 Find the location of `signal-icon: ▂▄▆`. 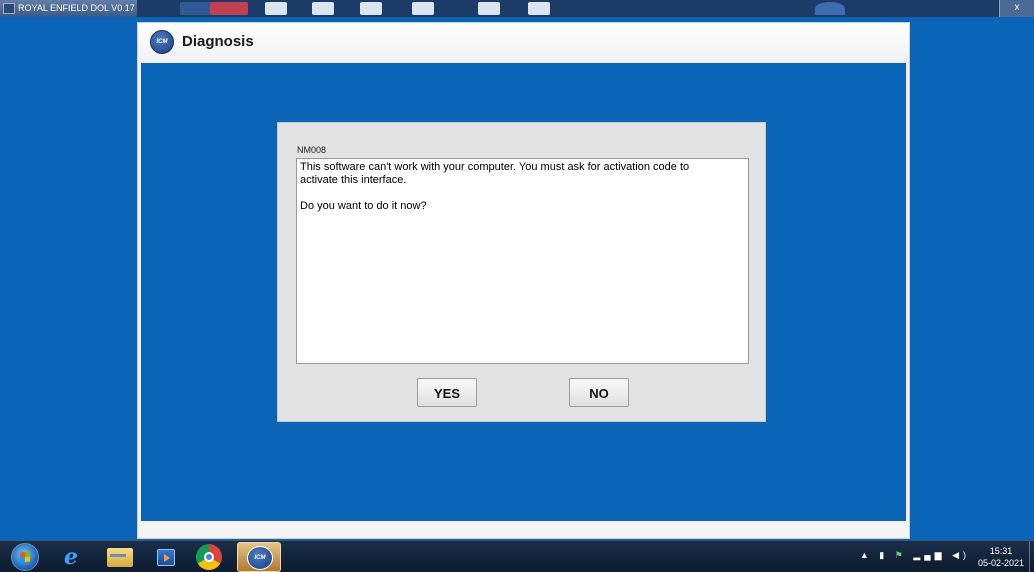

signal-icon: ▂▄▆ is located at coordinates (929, 555).